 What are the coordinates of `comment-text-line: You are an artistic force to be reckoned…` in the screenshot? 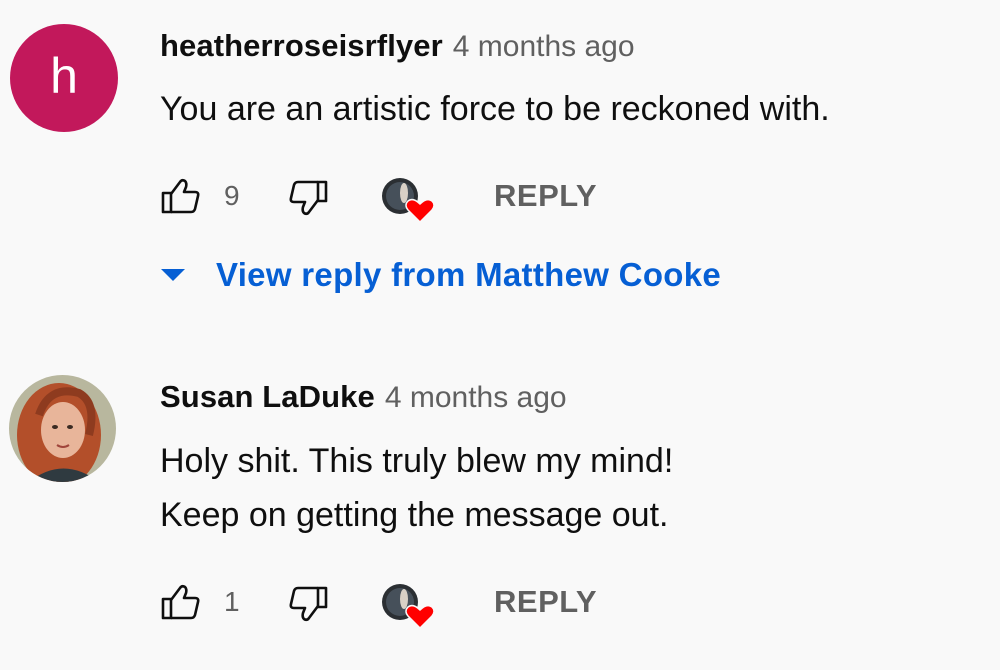 It's located at (495, 109).